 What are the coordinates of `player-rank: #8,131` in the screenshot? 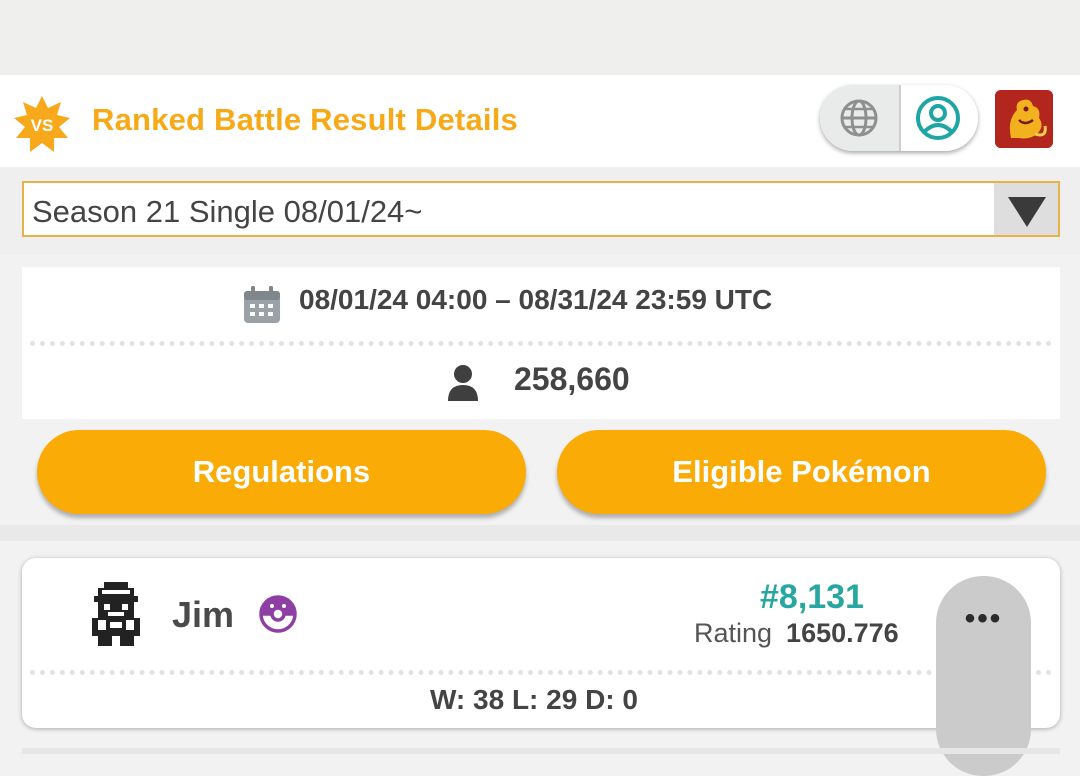 It's located at (812, 597).